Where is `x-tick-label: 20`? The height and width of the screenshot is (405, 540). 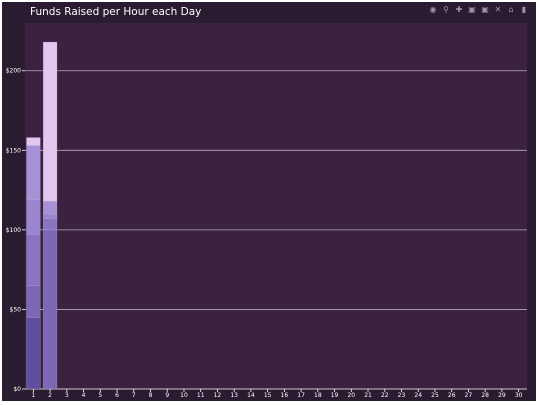 x-tick-label: 20 is located at coordinates (351, 395).